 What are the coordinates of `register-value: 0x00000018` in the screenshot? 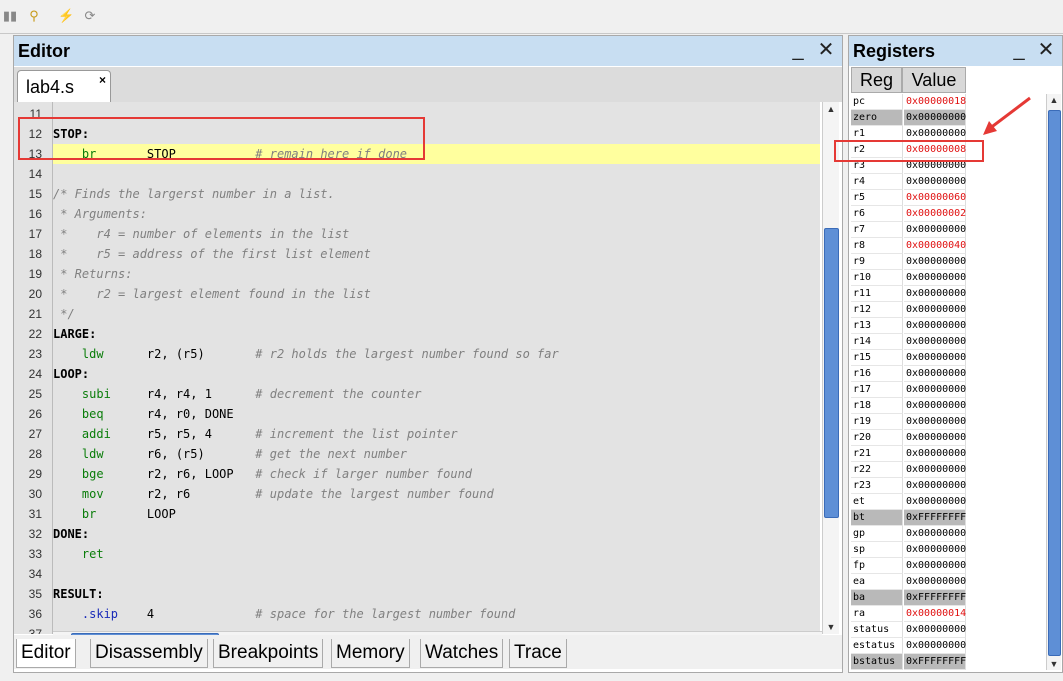 It's located at (935, 102).